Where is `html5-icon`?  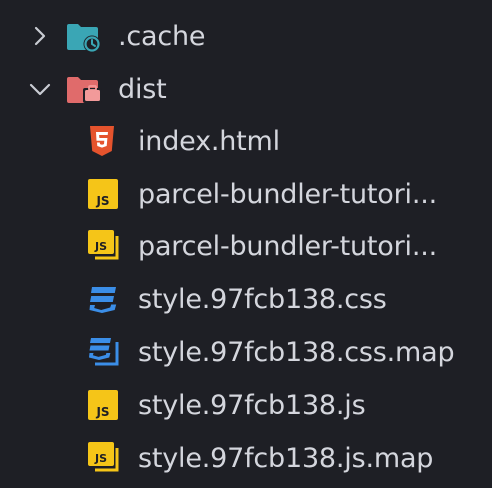
html5-icon is located at coordinates (102, 141).